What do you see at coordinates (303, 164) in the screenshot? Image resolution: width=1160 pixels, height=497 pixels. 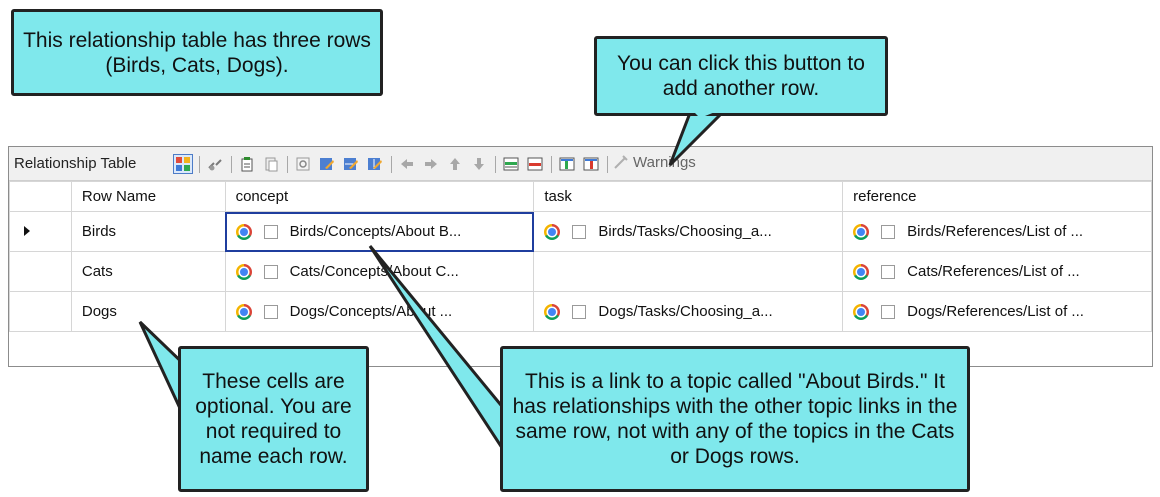 I see `preview-icon` at bounding box center [303, 164].